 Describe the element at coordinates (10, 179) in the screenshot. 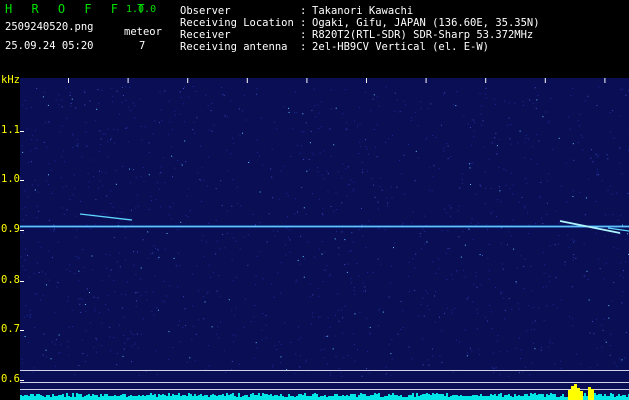

I see `y-tick-label: 1.0` at that location.